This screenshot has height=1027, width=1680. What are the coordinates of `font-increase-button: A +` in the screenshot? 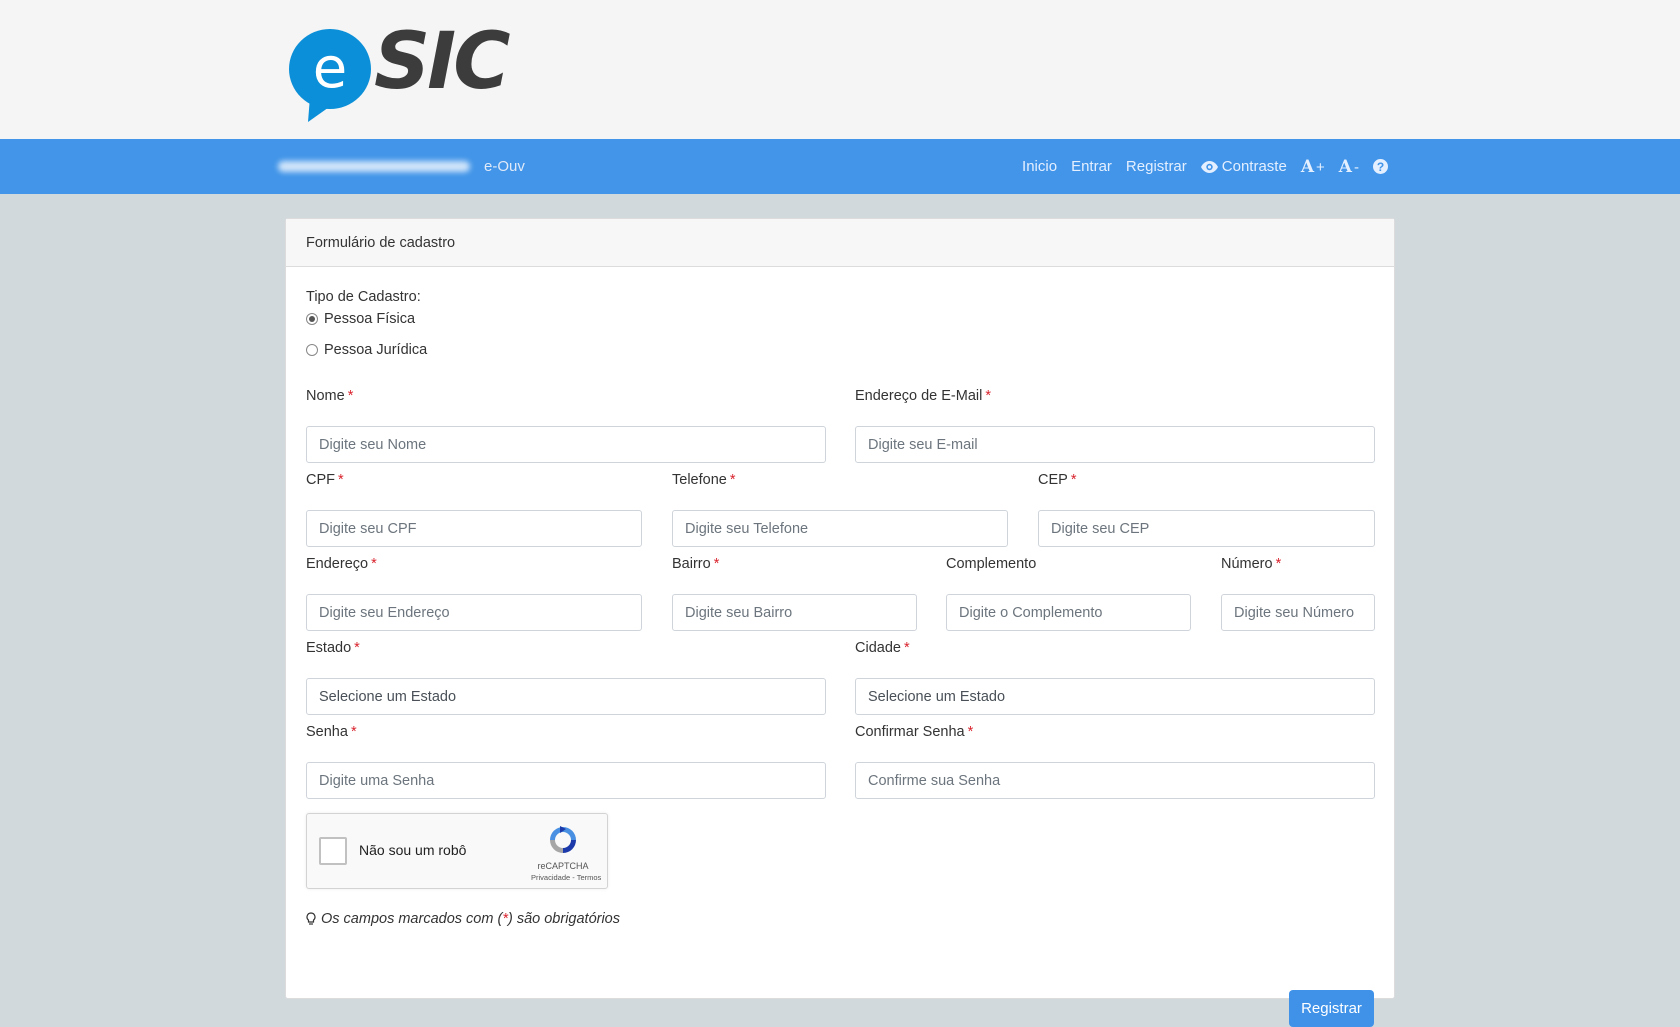 It's located at (1313, 167).